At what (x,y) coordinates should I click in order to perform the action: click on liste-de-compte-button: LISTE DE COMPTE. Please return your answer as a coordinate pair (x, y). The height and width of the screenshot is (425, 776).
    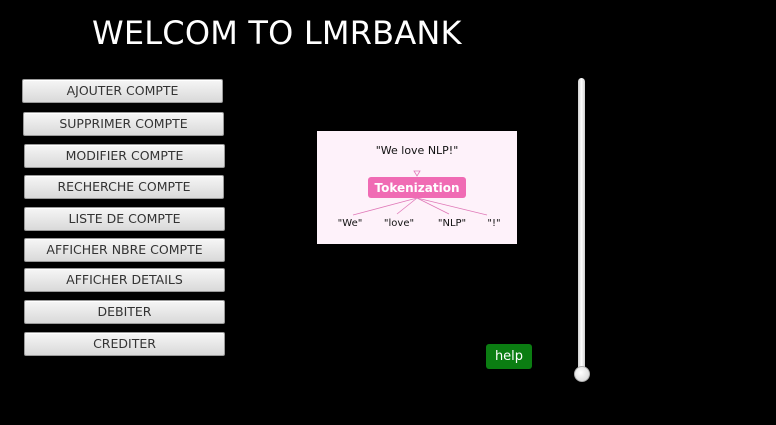
    Looking at the image, I should click on (124, 219).